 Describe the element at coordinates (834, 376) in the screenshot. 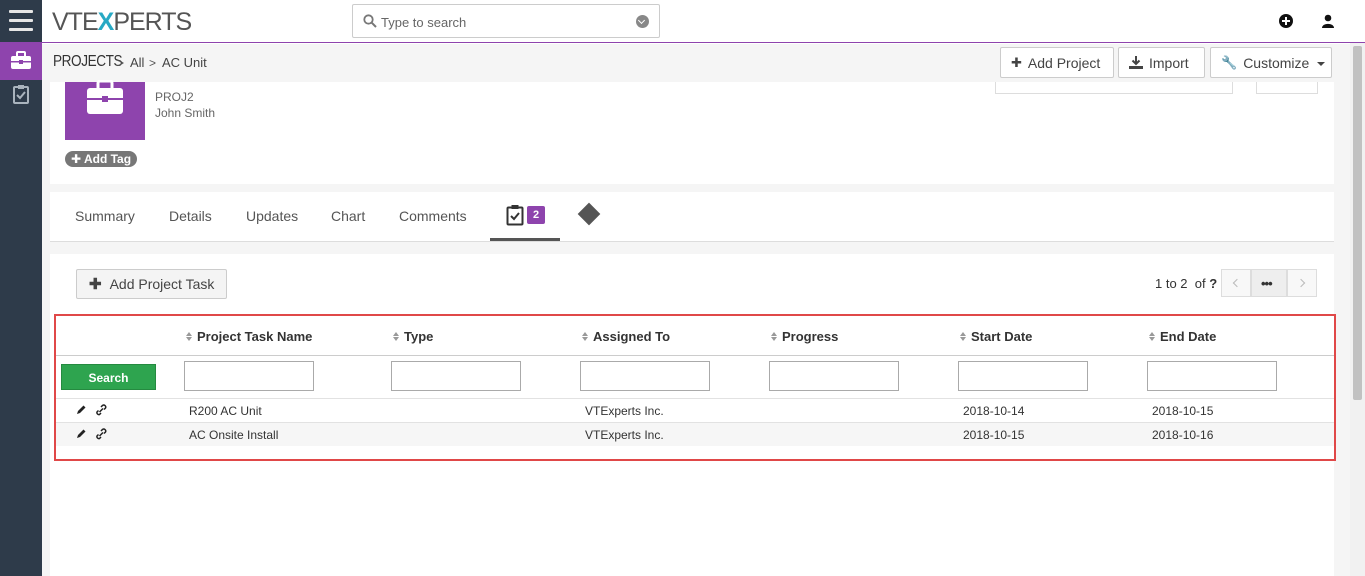

I see `filter-progress-input` at that location.